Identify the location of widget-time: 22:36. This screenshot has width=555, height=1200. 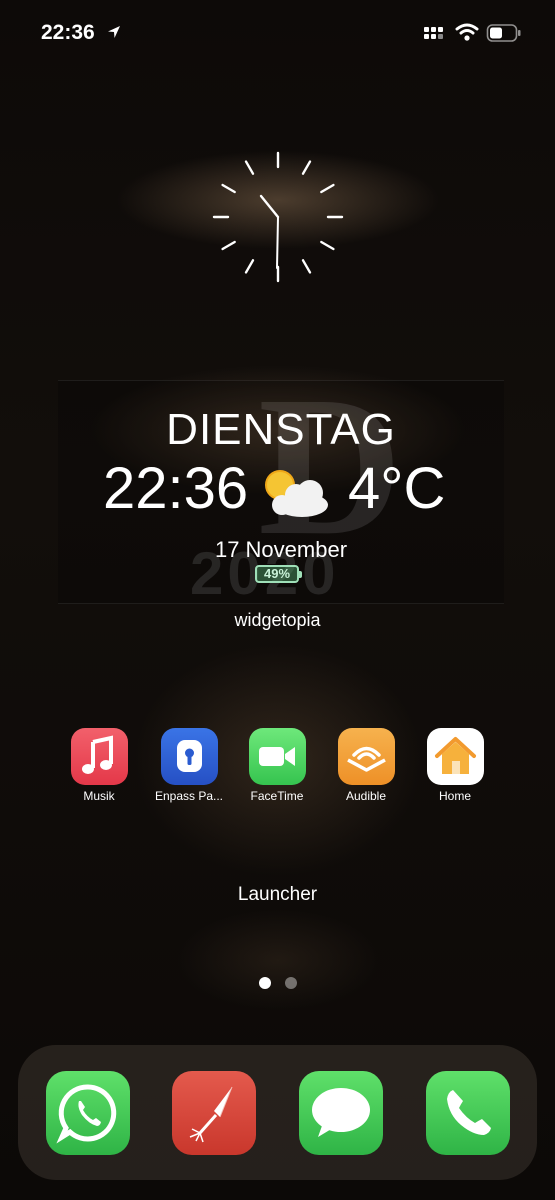
(176, 488).